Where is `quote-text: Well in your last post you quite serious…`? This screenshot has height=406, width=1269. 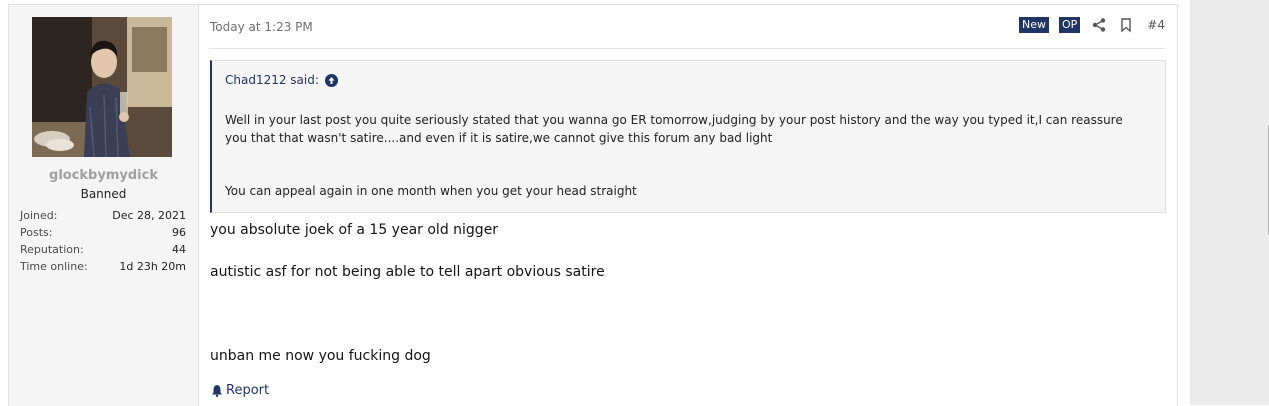 quote-text: Well in your last post you quite serious… is located at coordinates (674, 129).